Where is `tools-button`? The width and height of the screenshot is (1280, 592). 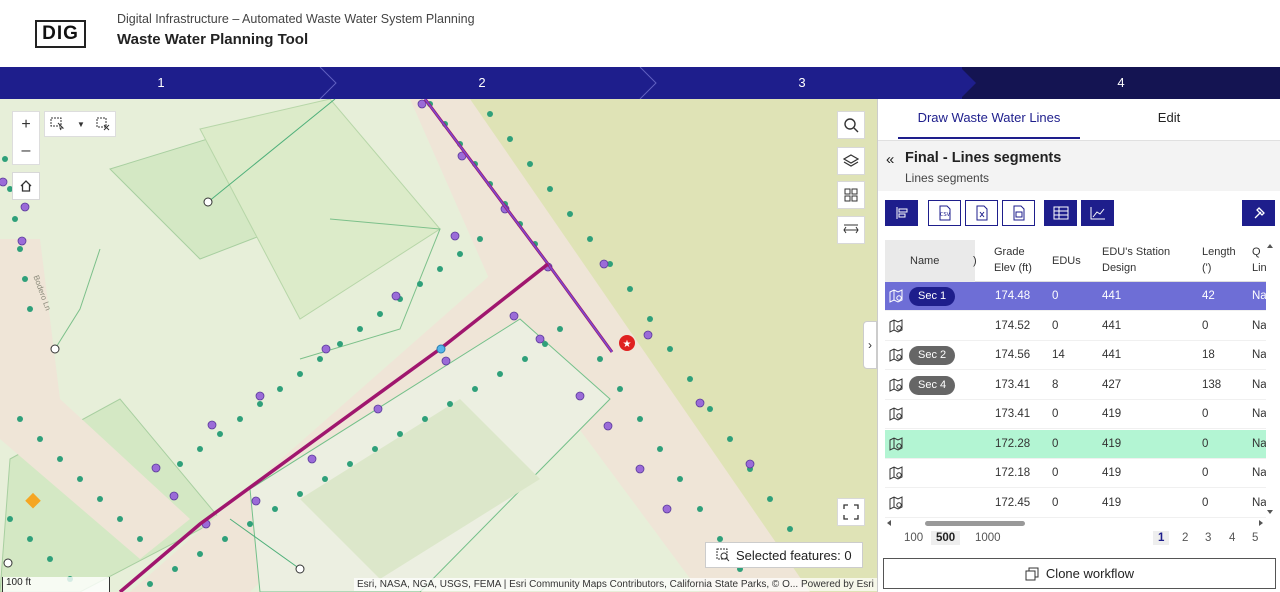 tools-button is located at coordinates (1258, 213).